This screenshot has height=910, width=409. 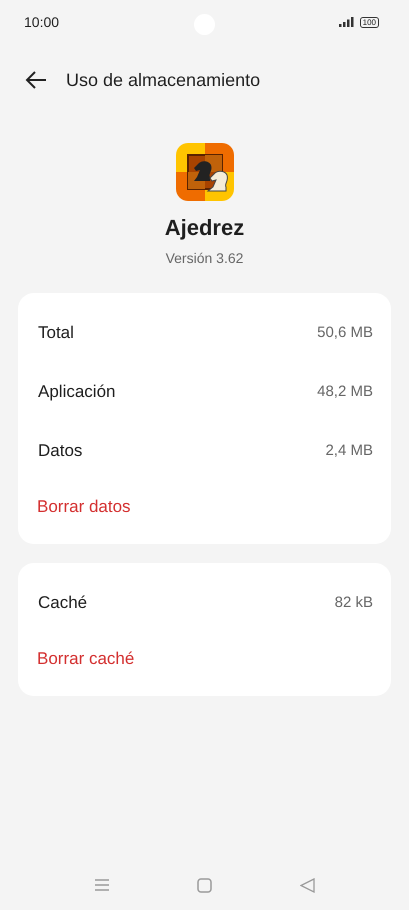 What do you see at coordinates (42, 22) in the screenshot?
I see `clock: 10:00` at bounding box center [42, 22].